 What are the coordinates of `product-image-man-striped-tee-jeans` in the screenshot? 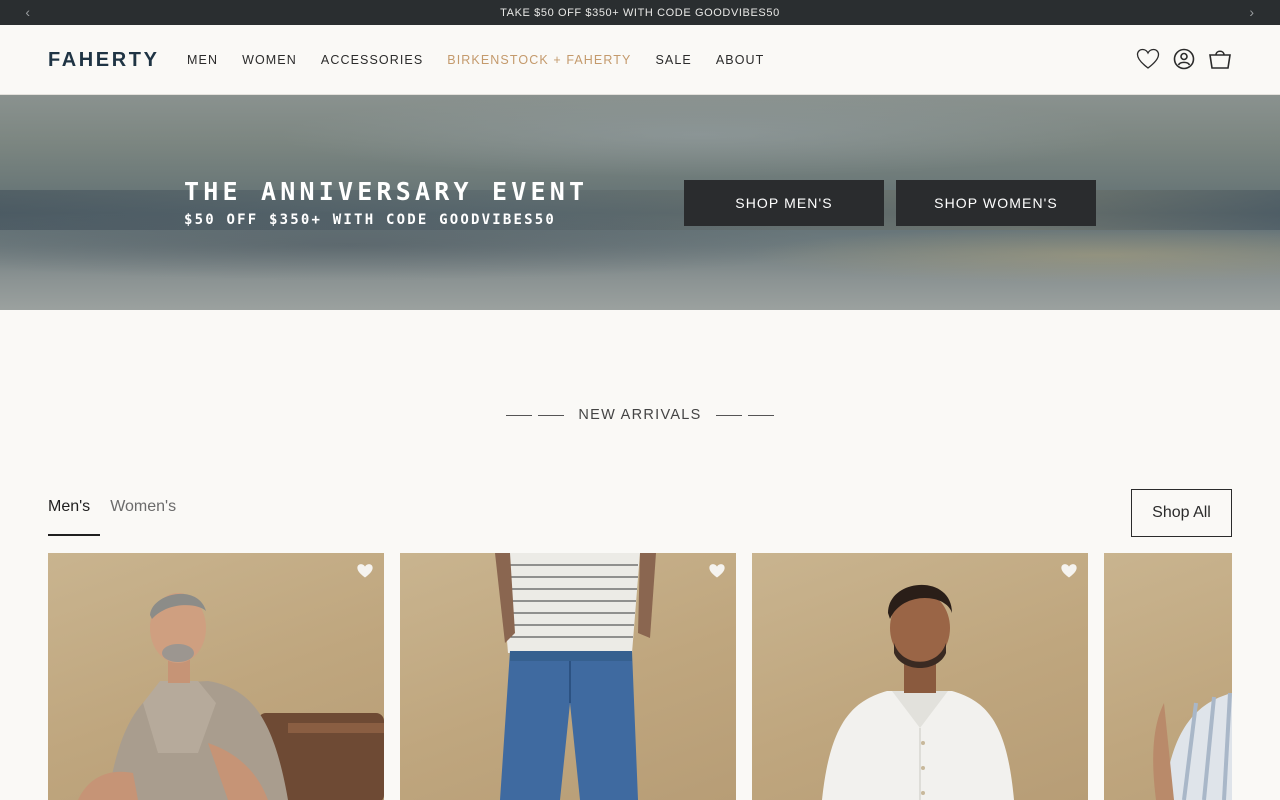 It's located at (575, 676).